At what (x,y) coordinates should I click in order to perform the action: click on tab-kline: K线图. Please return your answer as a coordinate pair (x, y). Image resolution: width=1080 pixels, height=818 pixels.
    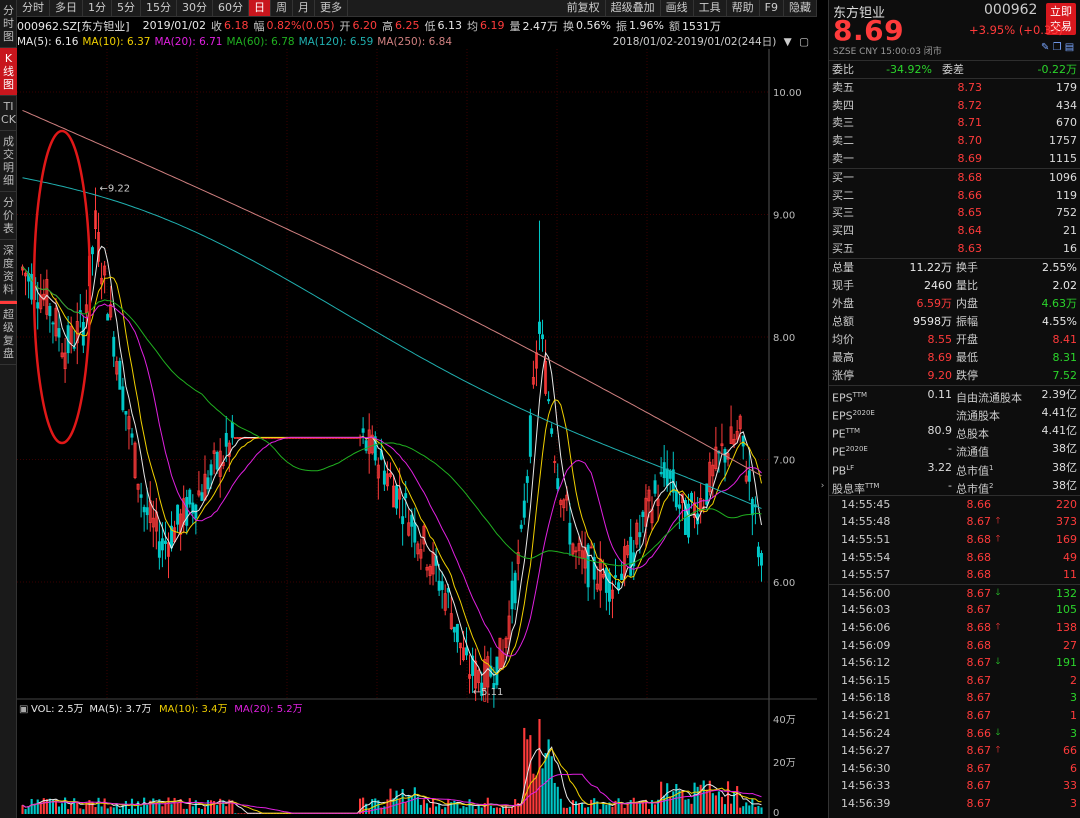
    Looking at the image, I should click on (8, 72).